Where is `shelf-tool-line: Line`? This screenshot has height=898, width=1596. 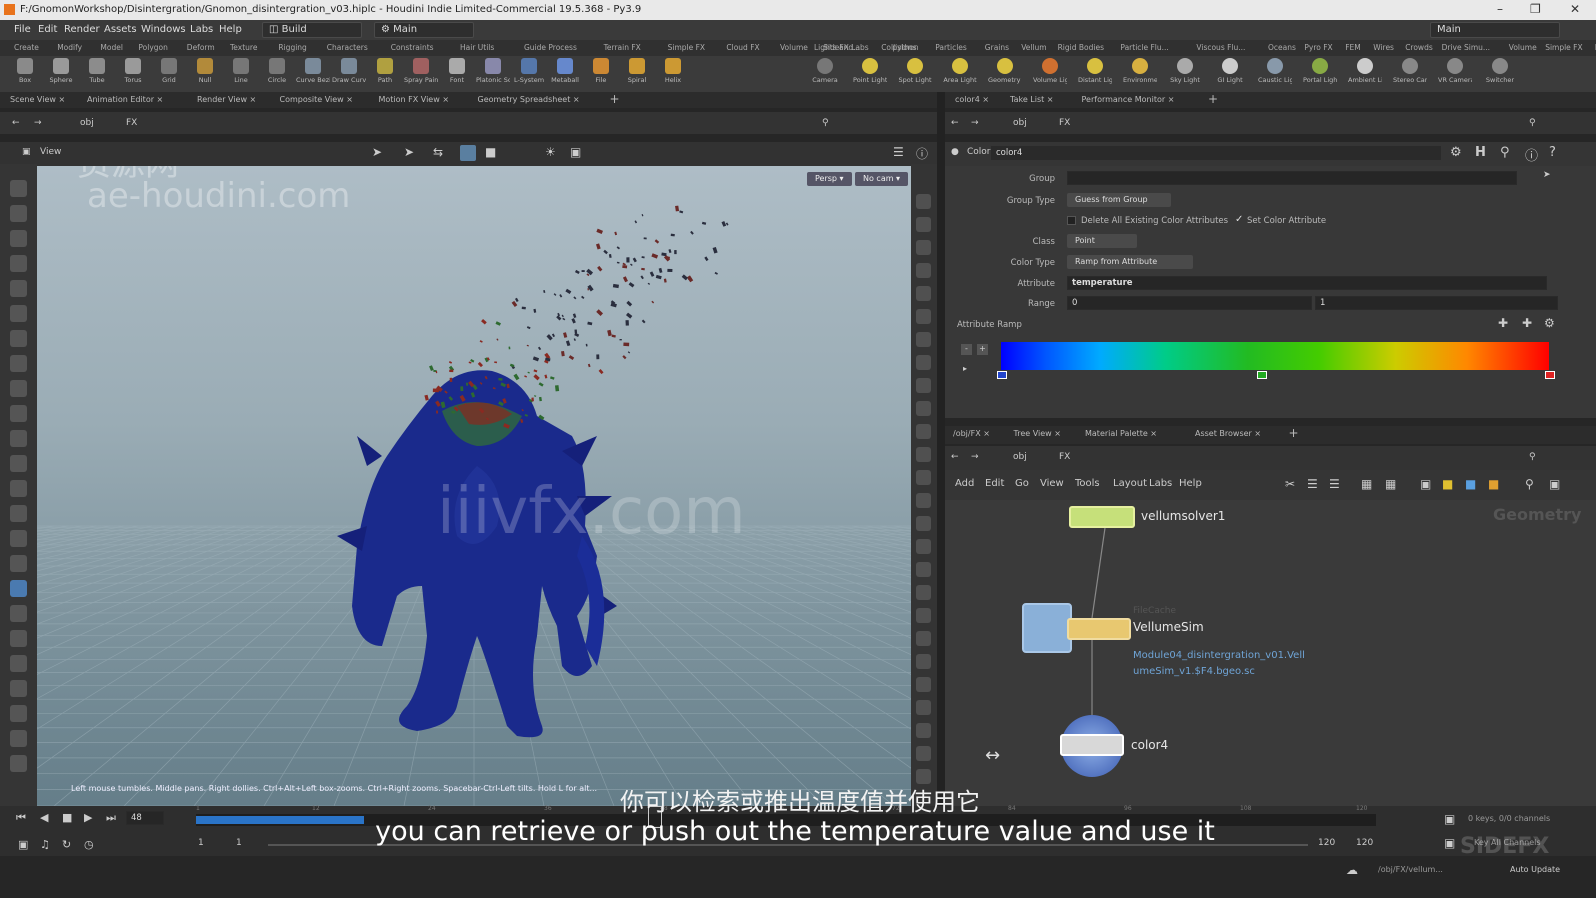
shelf-tool-line: Line is located at coordinates (241, 74).